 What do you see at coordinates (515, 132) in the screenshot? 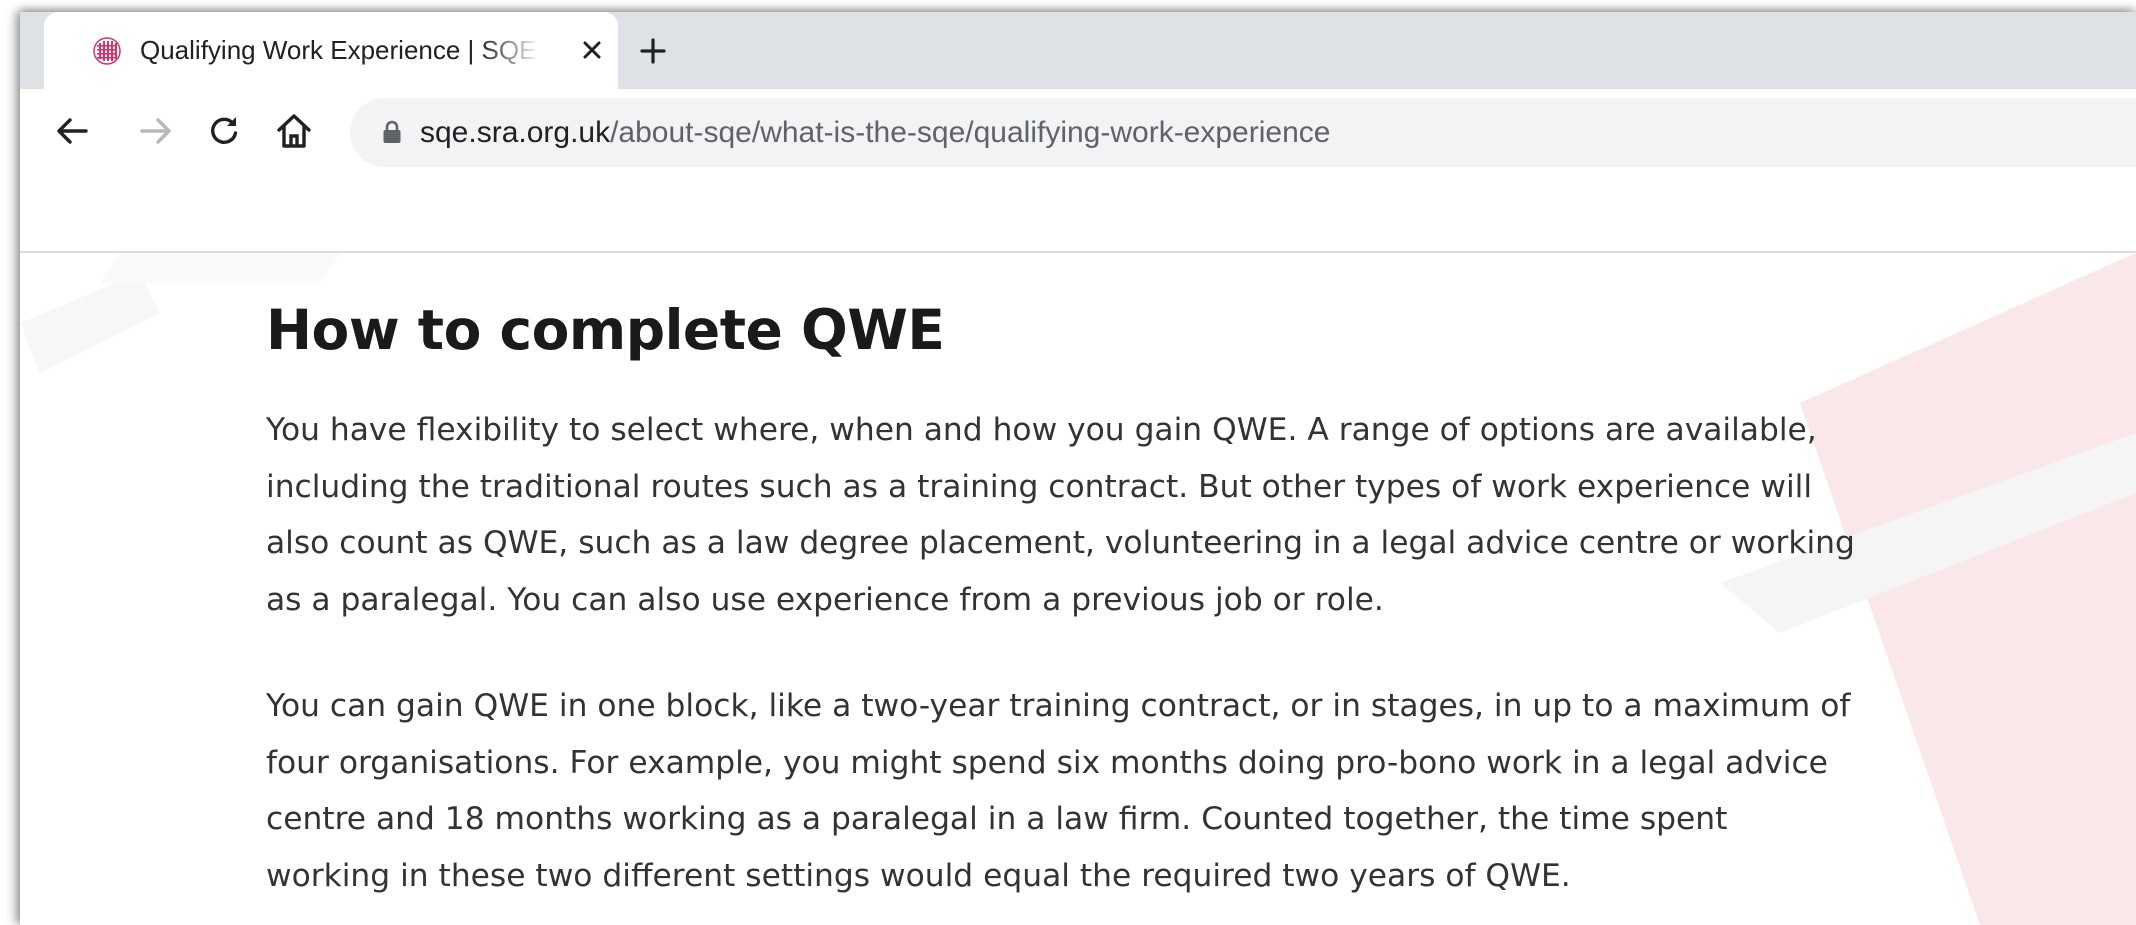
I see `url-host: sqe.sra.org.uk` at bounding box center [515, 132].